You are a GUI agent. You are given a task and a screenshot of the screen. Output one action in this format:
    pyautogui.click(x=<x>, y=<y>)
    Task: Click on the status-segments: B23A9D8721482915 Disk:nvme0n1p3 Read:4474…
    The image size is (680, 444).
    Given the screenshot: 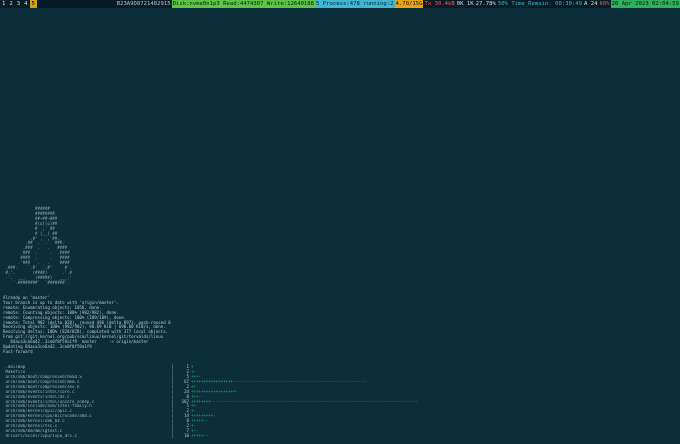 What is the action you would take?
    pyautogui.click(x=397, y=4)
    